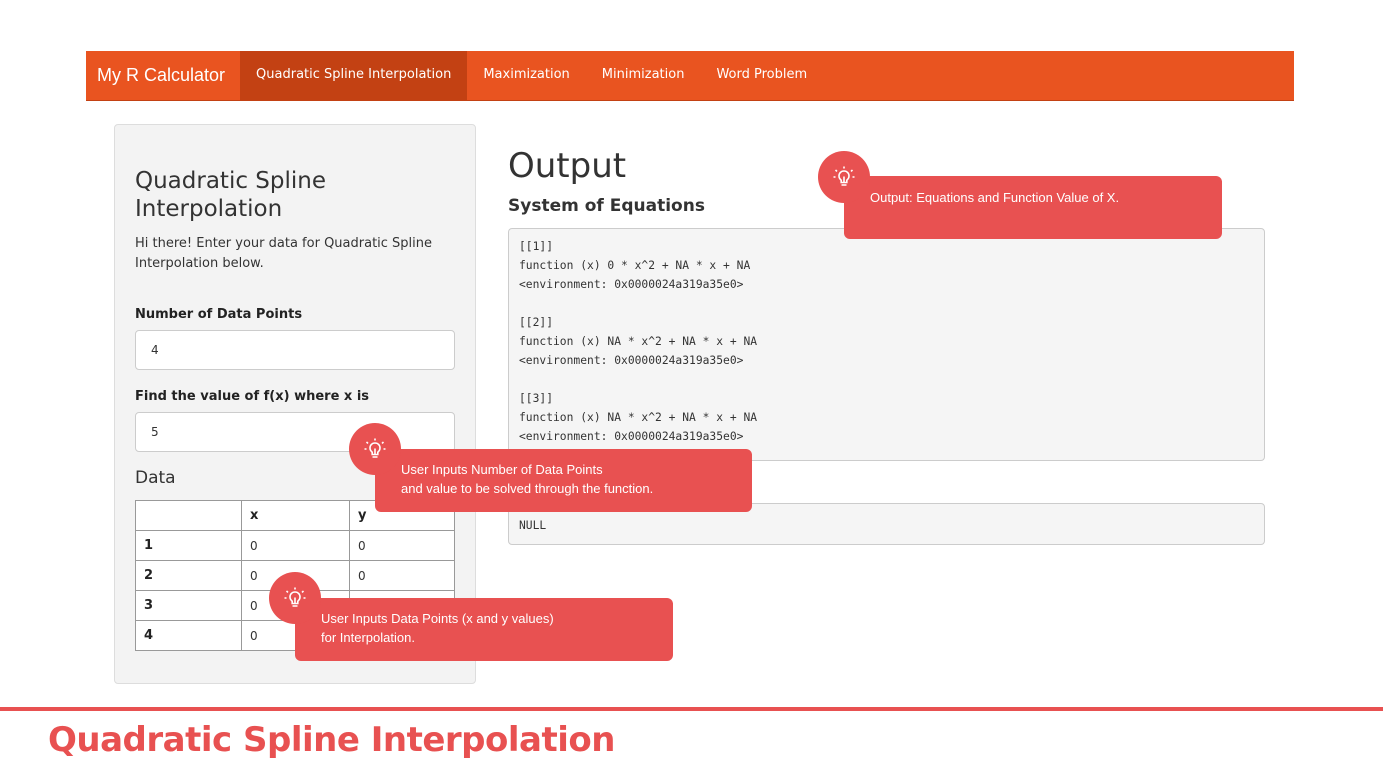 The height and width of the screenshot is (781, 1383). I want to click on find-x-input, so click(295, 432).